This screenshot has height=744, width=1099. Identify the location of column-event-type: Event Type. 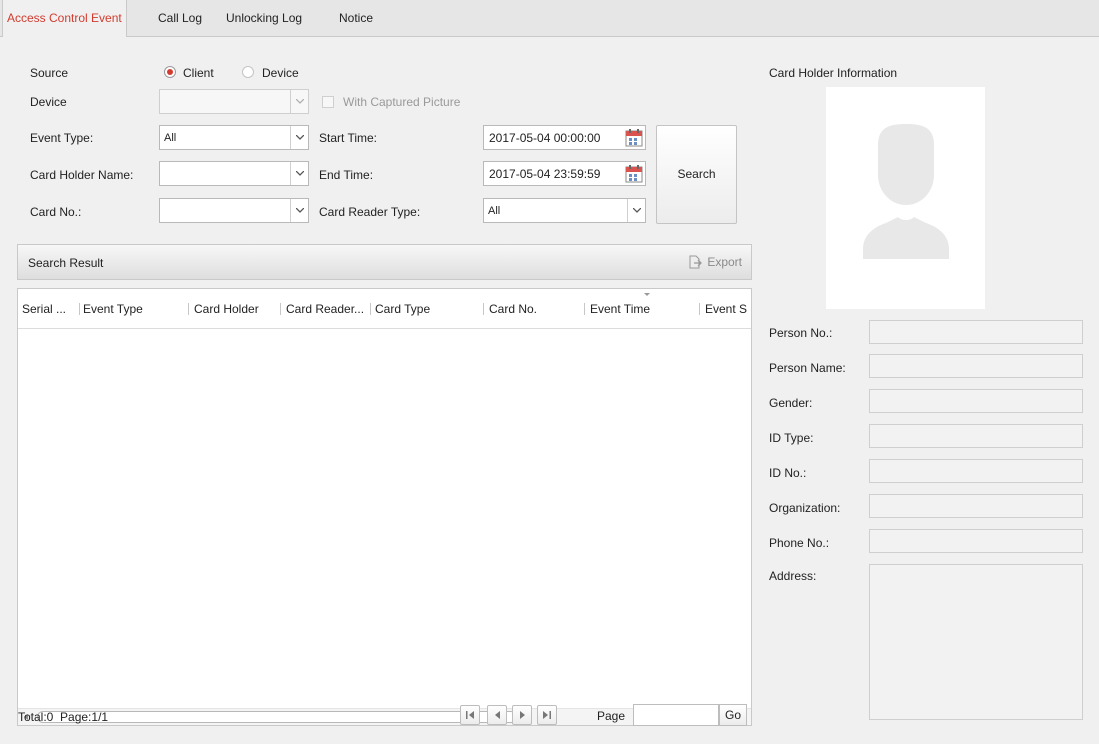
(113, 309).